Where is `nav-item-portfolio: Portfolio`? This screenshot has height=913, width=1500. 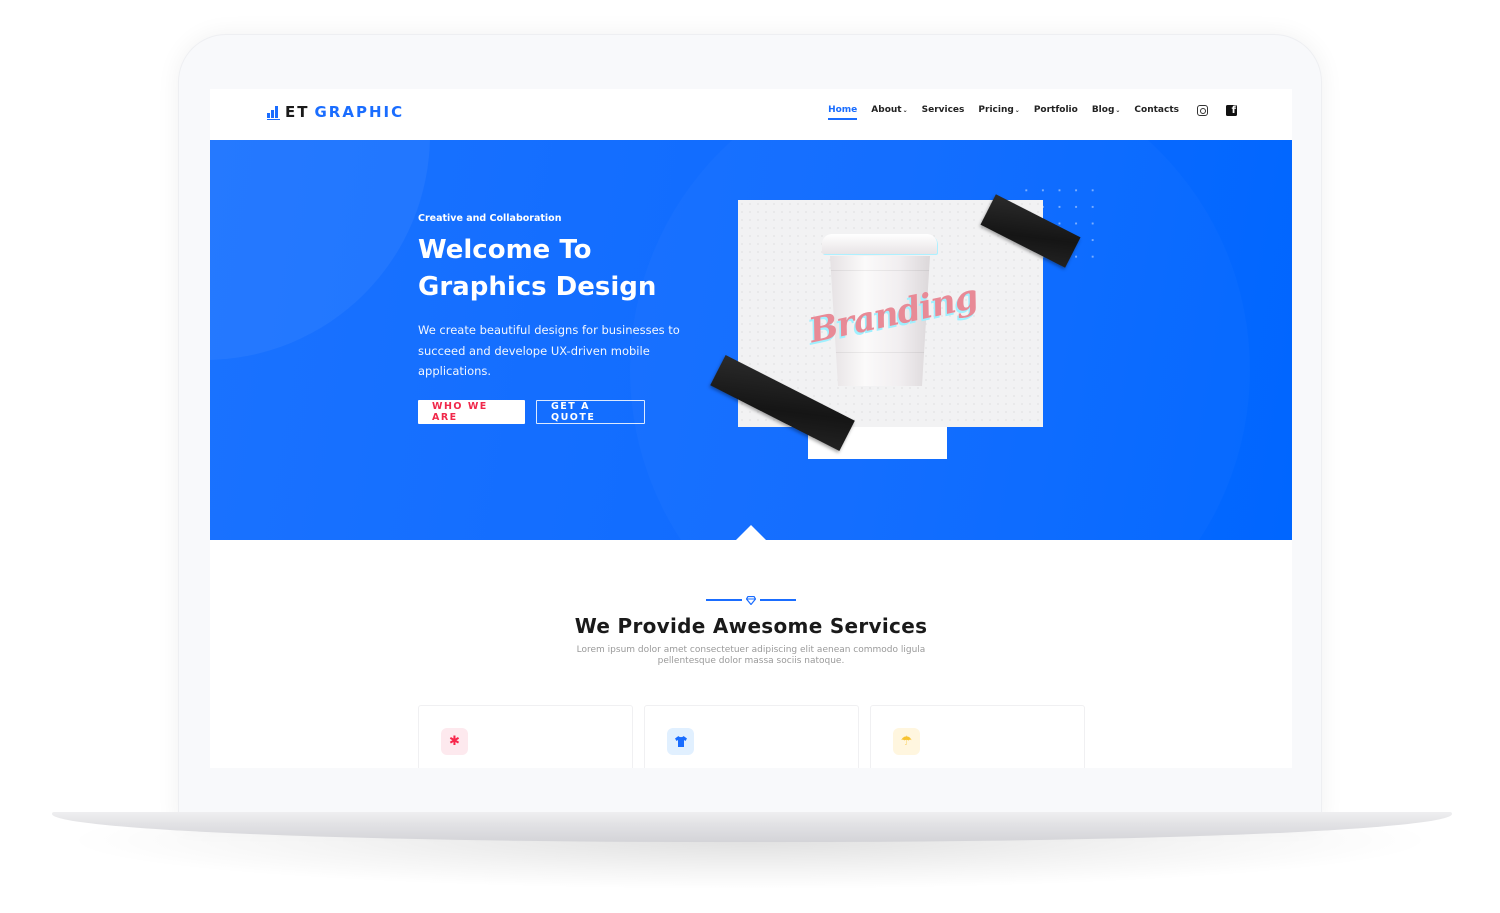
nav-item-portfolio: Portfolio is located at coordinates (1056, 112).